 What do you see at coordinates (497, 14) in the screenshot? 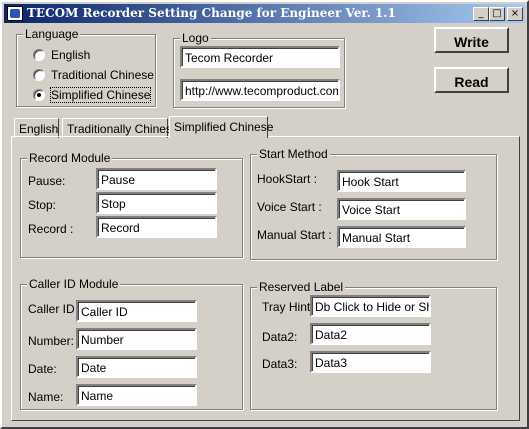
I see `maximize-button: □` at bounding box center [497, 14].